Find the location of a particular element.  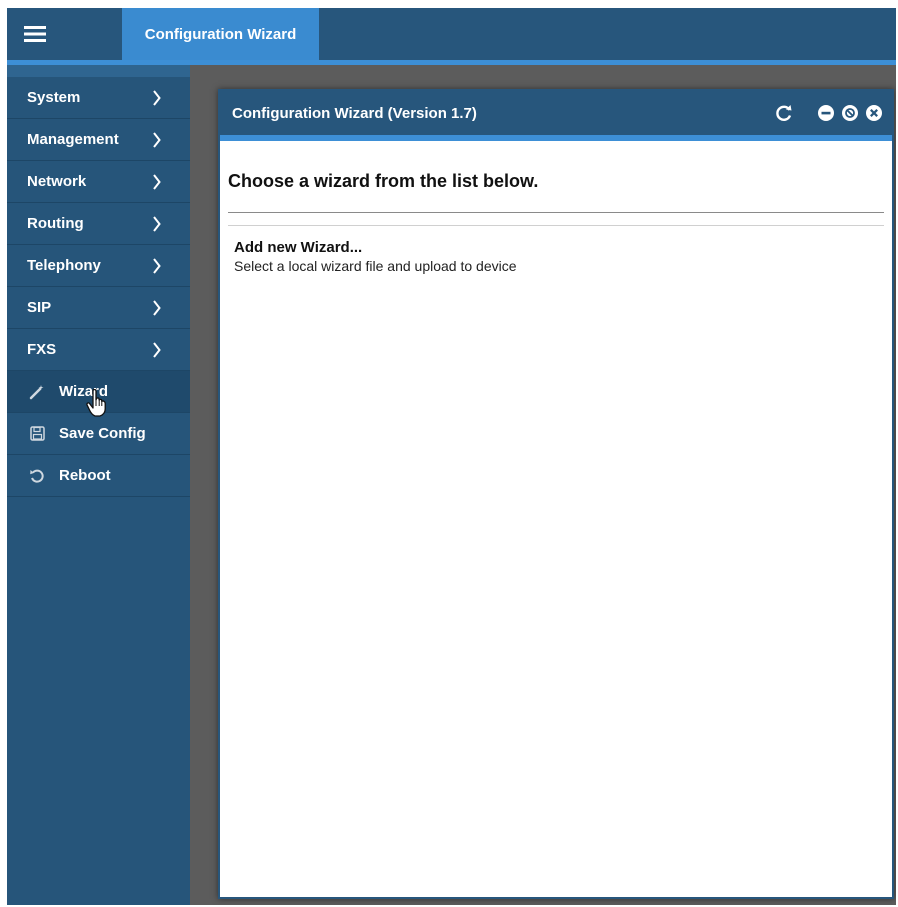

sidebar-item-label: Management is located at coordinates (73, 139).